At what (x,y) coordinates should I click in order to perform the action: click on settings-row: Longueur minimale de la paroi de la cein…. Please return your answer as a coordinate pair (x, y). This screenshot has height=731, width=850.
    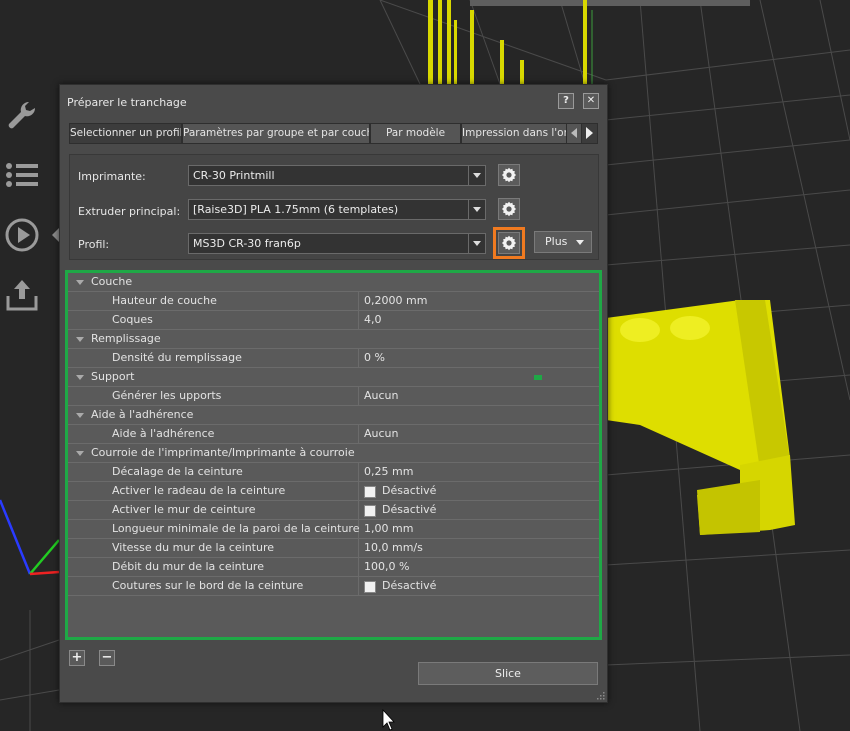
    Looking at the image, I should click on (333, 529).